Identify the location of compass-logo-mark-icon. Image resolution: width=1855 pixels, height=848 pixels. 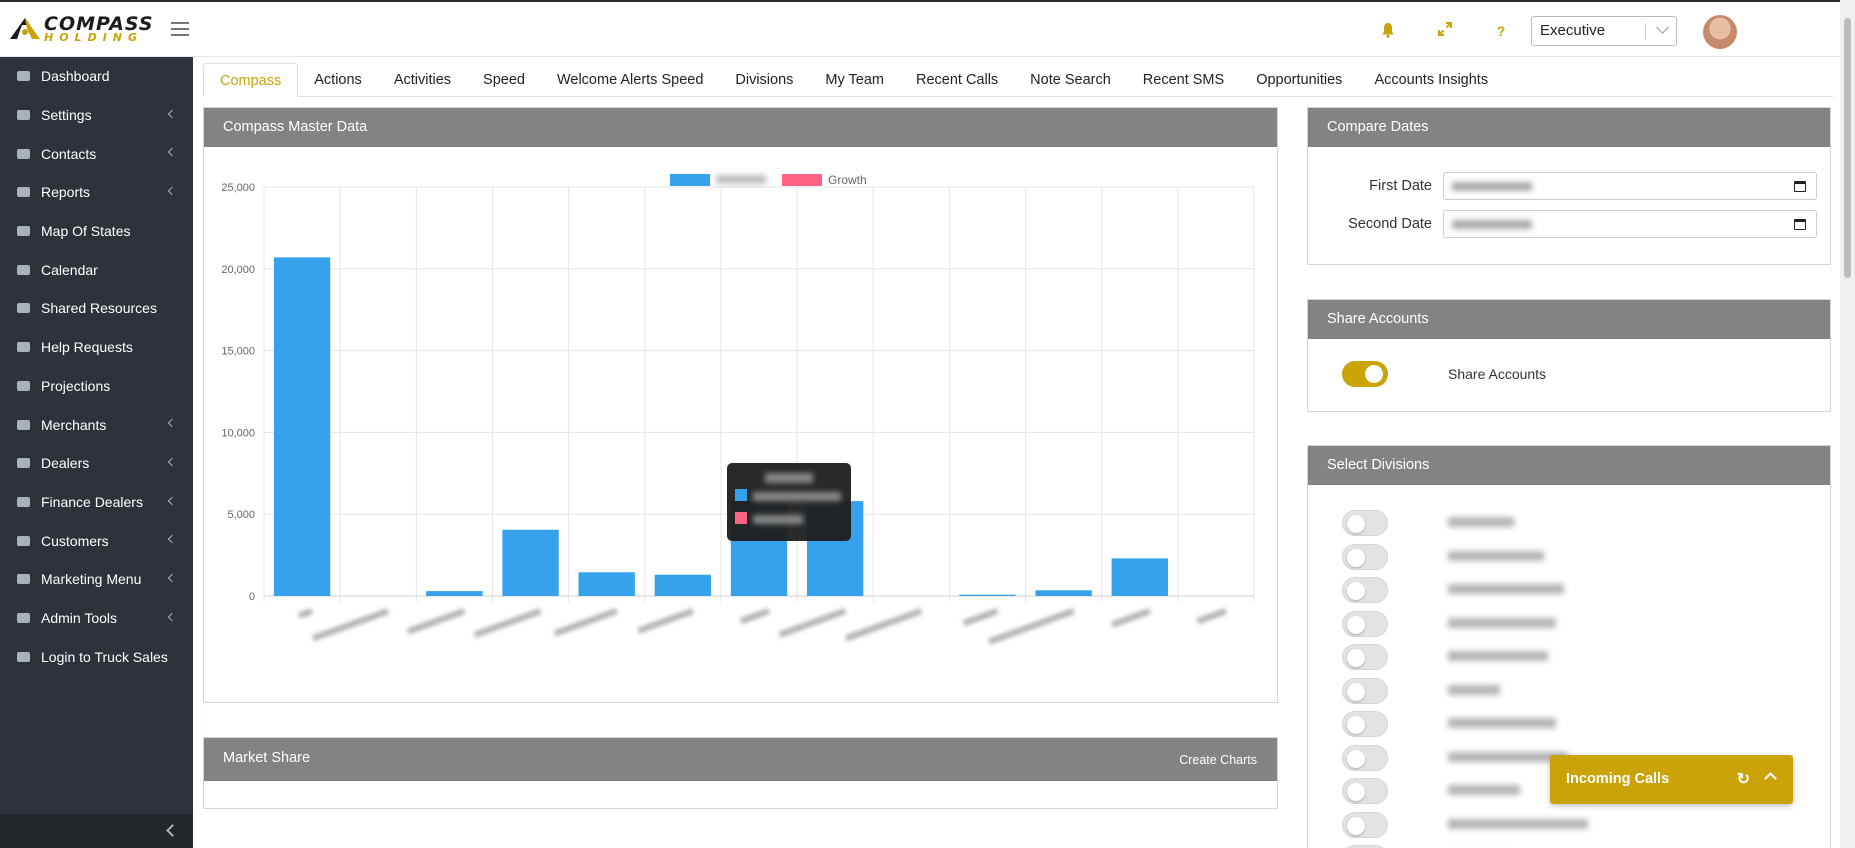
(25, 29).